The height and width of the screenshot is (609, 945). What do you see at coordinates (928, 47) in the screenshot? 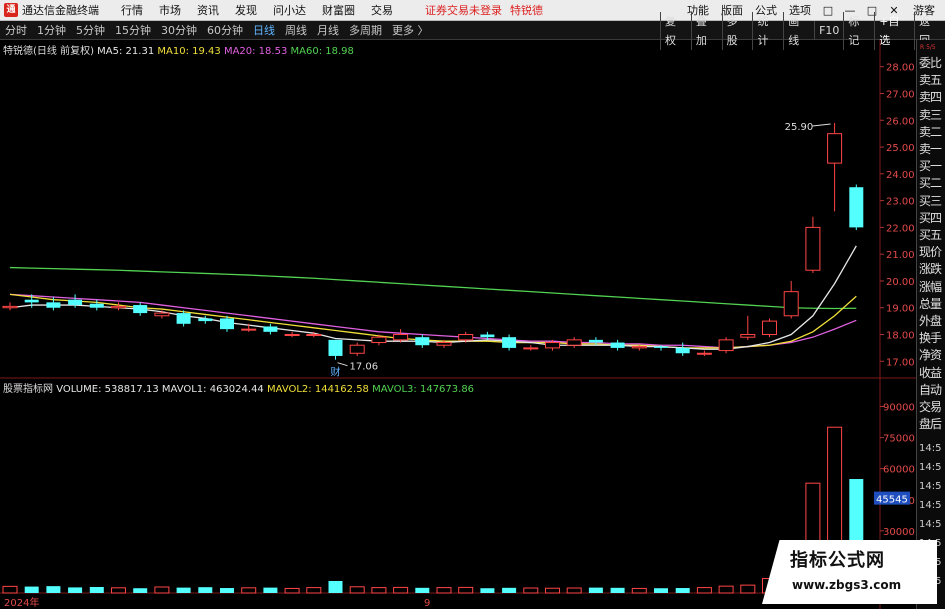
I see `sidebar-header: R 5/5` at bounding box center [928, 47].